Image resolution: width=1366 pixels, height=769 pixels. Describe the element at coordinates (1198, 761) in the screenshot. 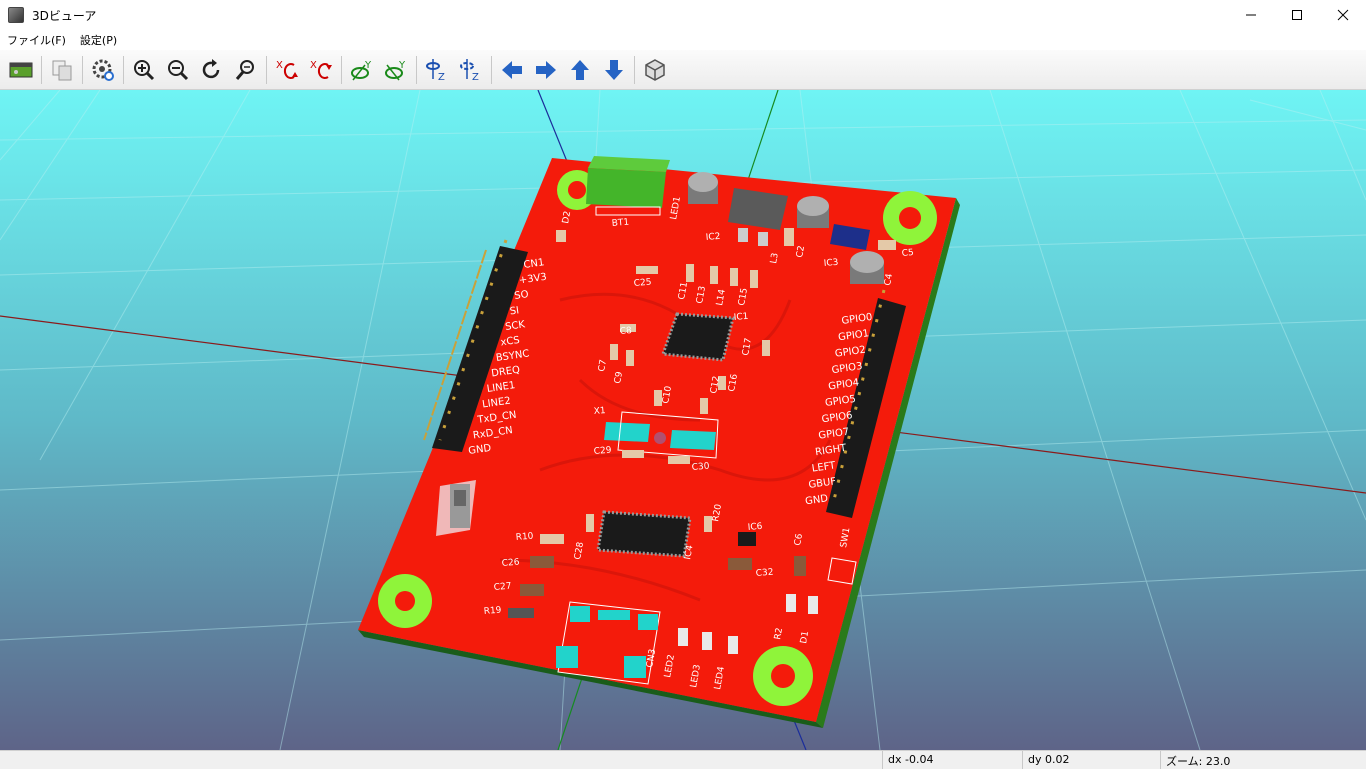

I see `status-zoom: ズーム: 23.0` at that location.